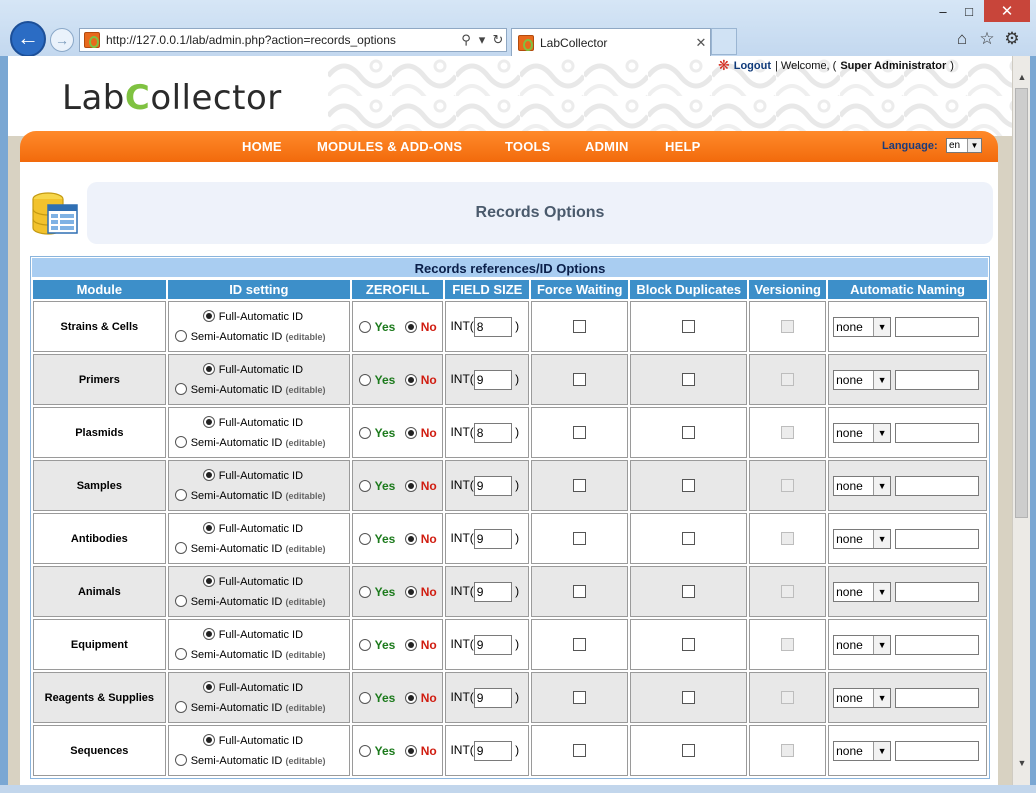 Image resolution: width=1036 pixels, height=793 pixels. Describe the element at coordinates (1012, 39) in the screenshot. I see `gear-icon: ⚙` at that location.